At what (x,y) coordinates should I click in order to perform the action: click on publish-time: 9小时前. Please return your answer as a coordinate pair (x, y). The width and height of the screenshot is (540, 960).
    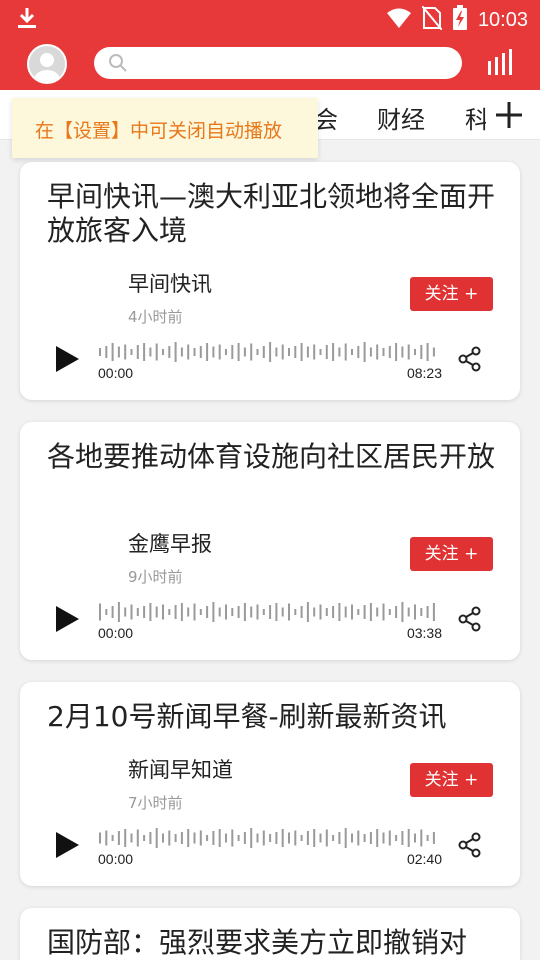
    Looking at the image, I should click on (155, 577).